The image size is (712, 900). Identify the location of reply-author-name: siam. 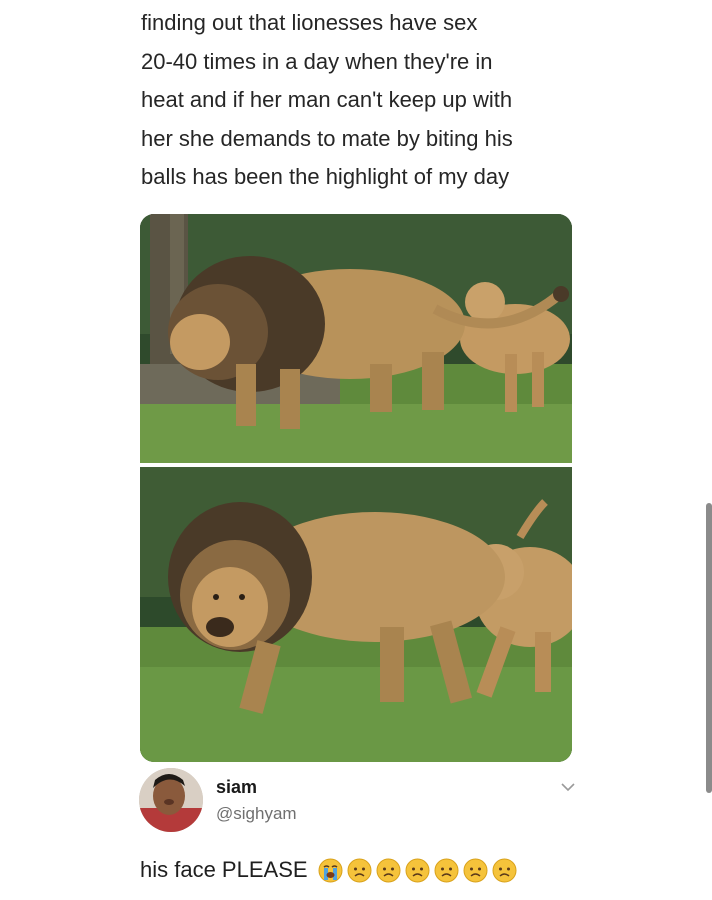
(236, 787).